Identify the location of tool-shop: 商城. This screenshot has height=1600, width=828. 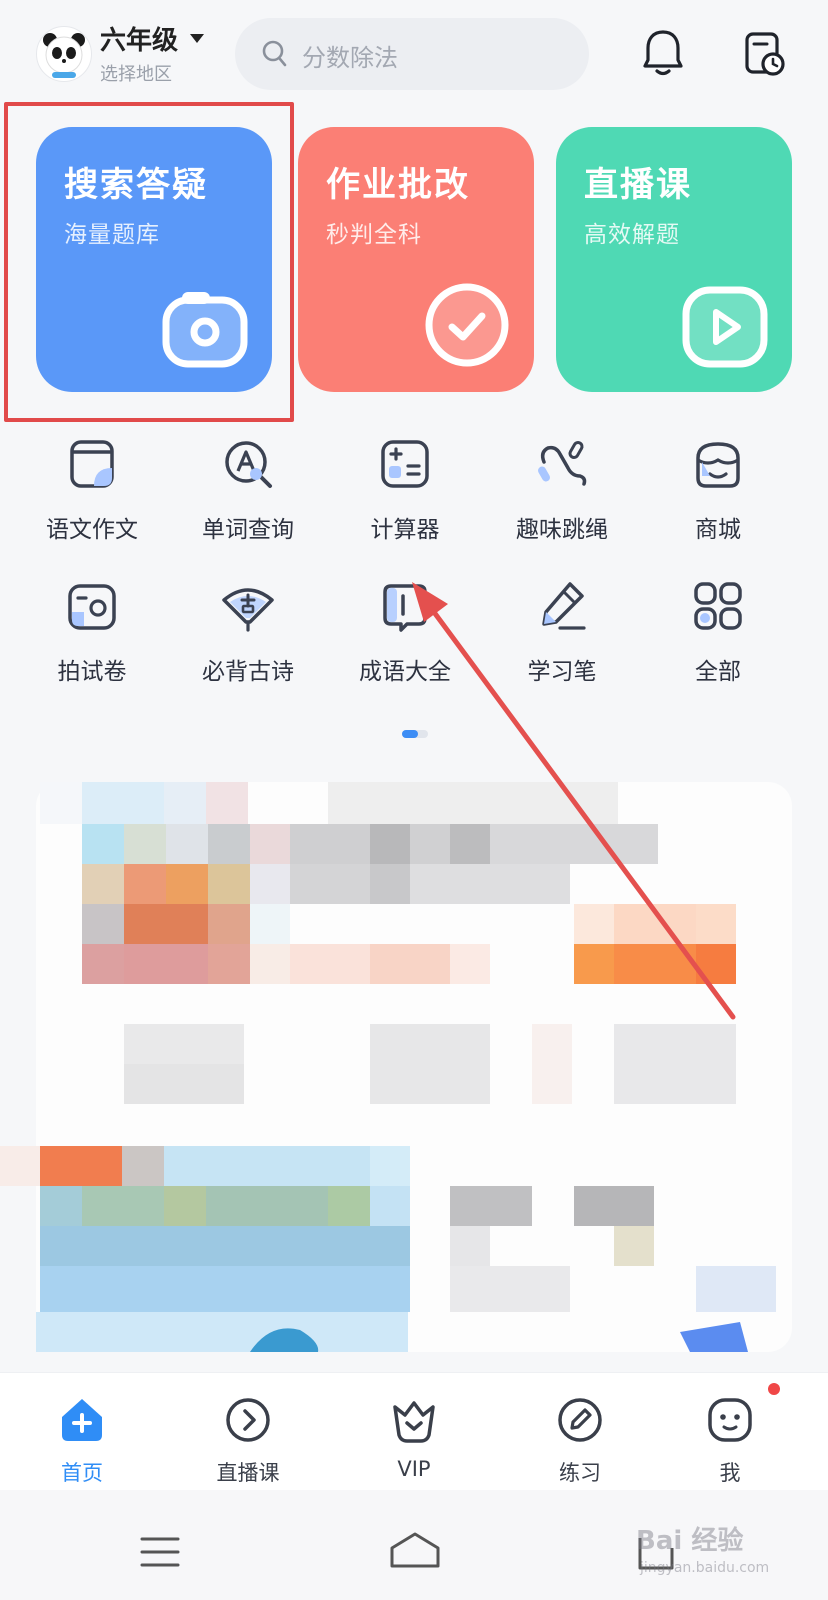
(718, 490).